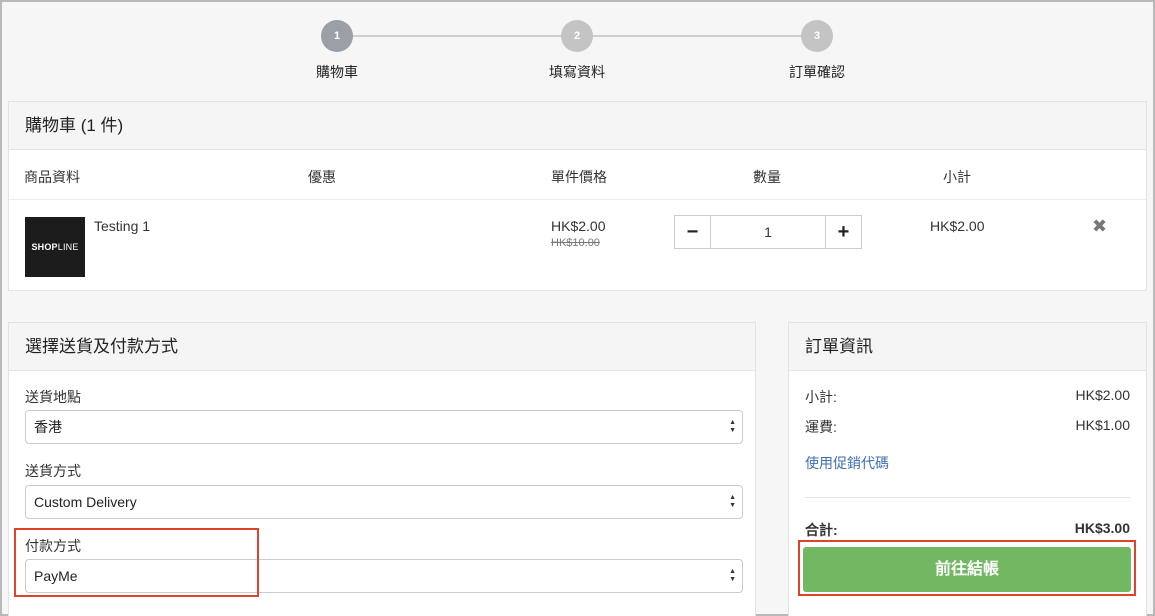  Describe the element at coordinates (1102, 395) in the screenshot. I see `summary-subtotal-value: HK$2.00` at that location.